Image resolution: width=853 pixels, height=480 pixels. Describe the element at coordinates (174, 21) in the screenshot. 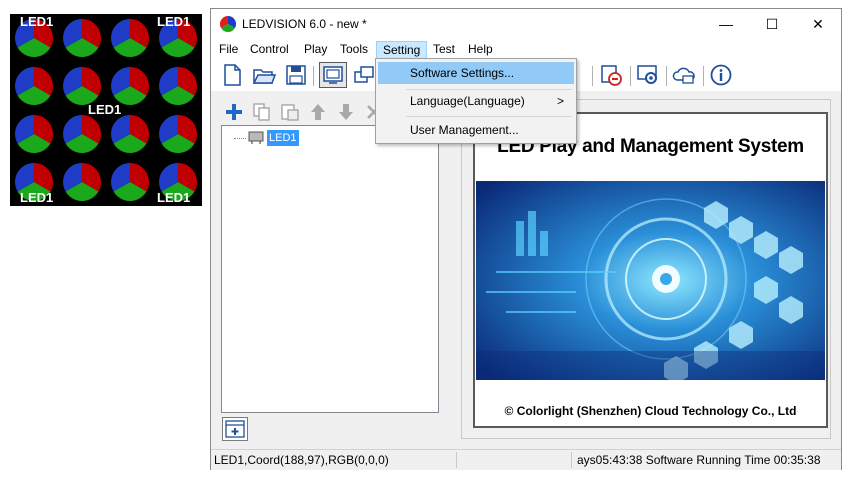

I see `led-label-top-right: LED1` at that location.